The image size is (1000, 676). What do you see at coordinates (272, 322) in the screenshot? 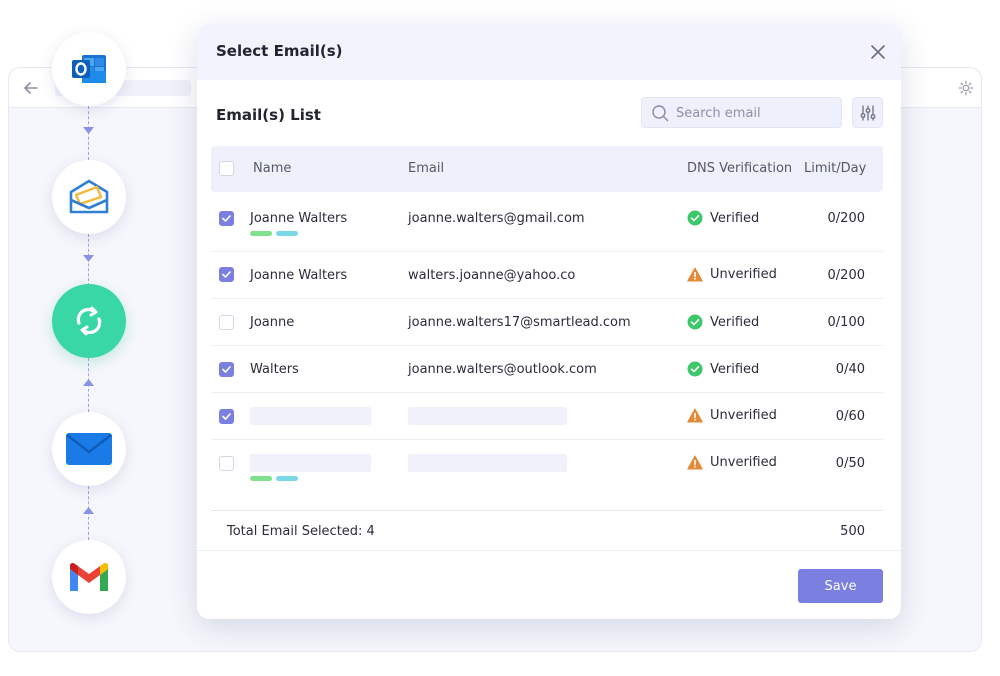
I see `row-name: Joanne` at bounding box center [272, 322].